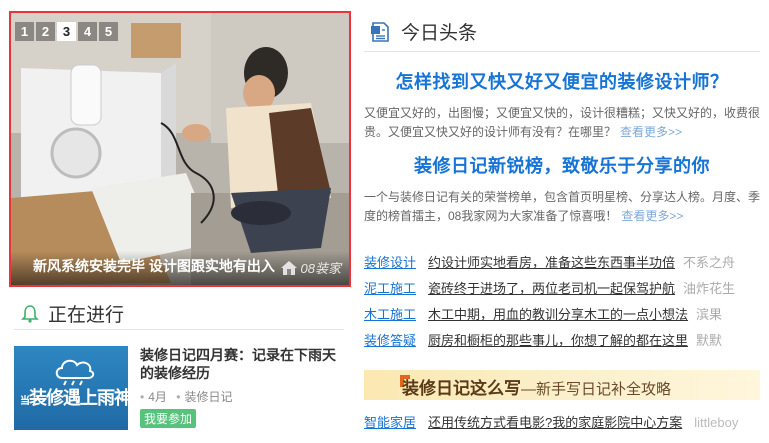 The height and width of the screenshot is (443, 769). Describe the element at coordinates (30, 313) in the screenshot. I see `bell-icon` at that location.